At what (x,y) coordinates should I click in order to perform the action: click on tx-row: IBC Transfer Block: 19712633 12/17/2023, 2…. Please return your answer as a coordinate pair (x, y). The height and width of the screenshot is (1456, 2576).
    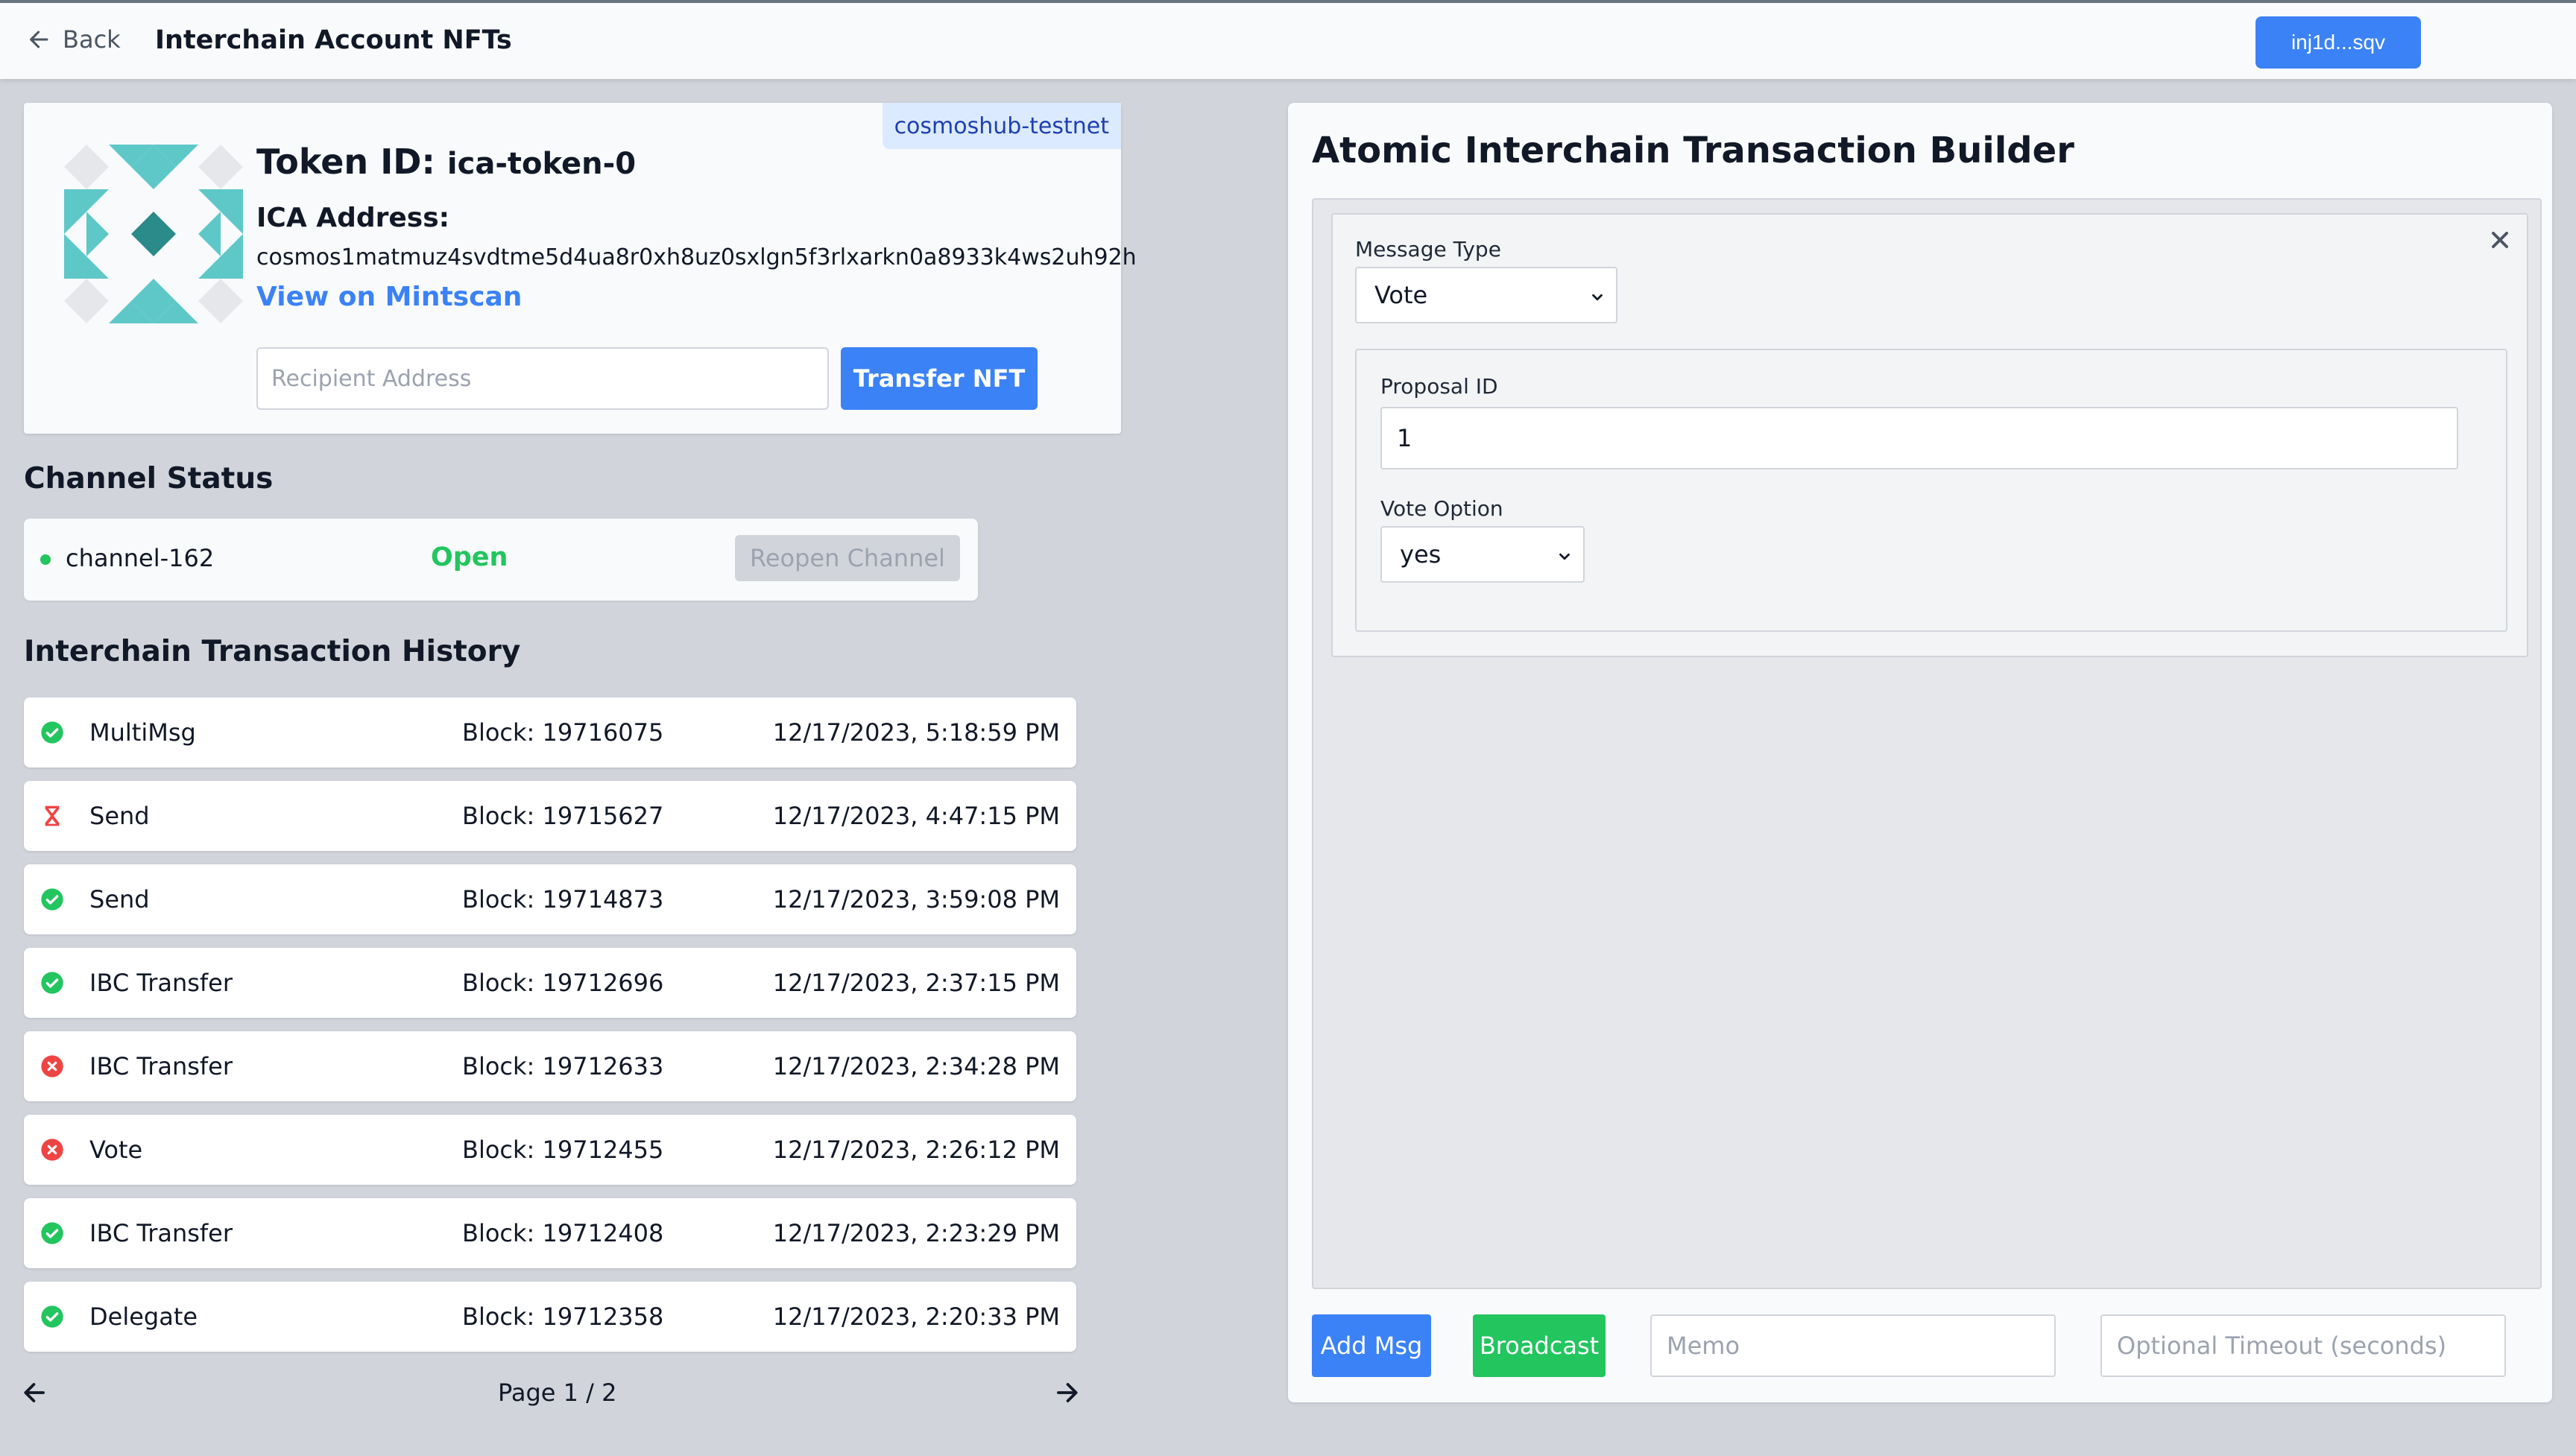
    Looking at the image, I should click on (550, 1066).